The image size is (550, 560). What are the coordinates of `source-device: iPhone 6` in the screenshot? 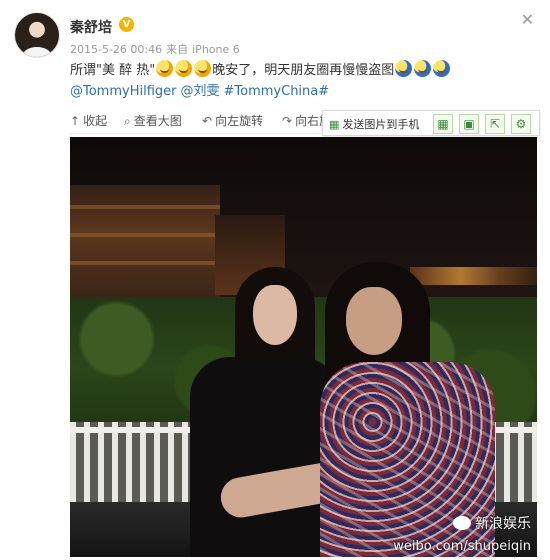 It's located at (216, 49).